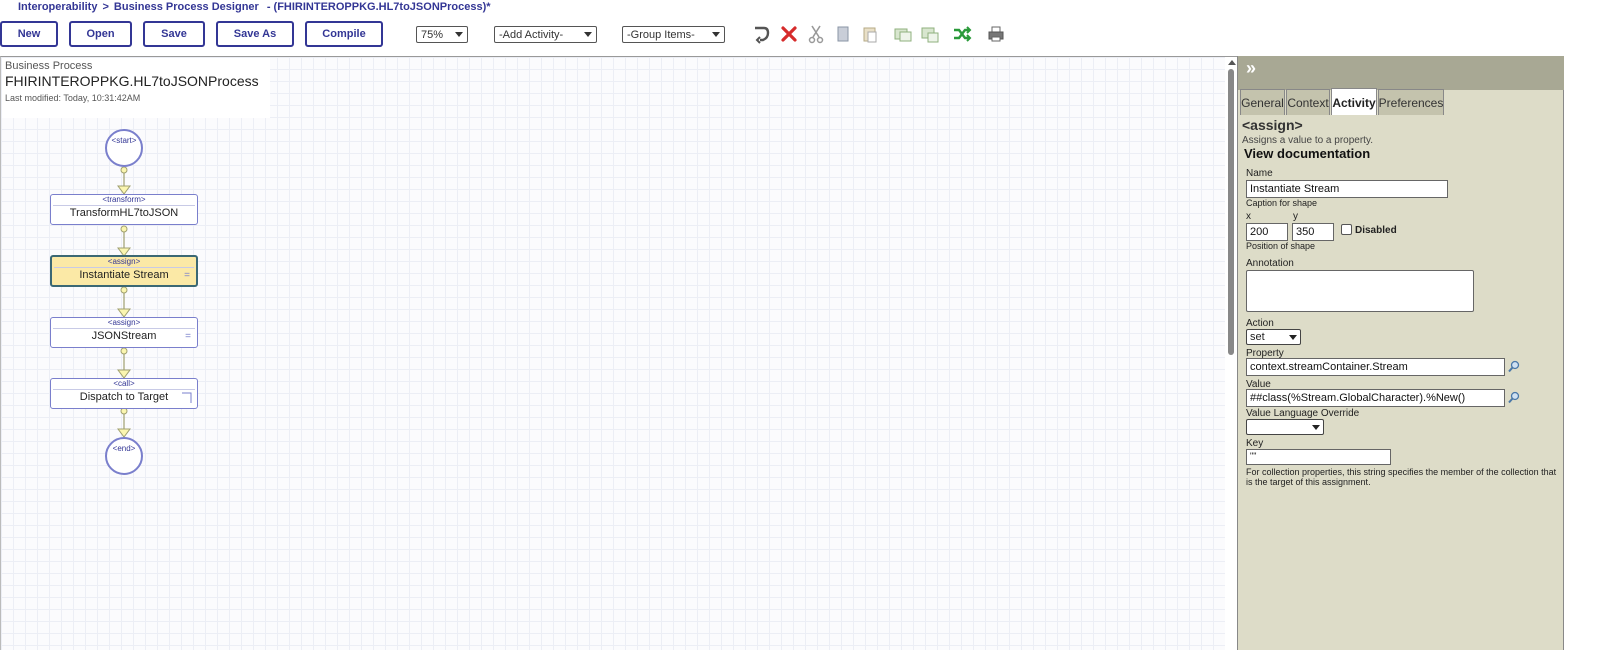  I want to click on panel-header: », so click(1401, 73).